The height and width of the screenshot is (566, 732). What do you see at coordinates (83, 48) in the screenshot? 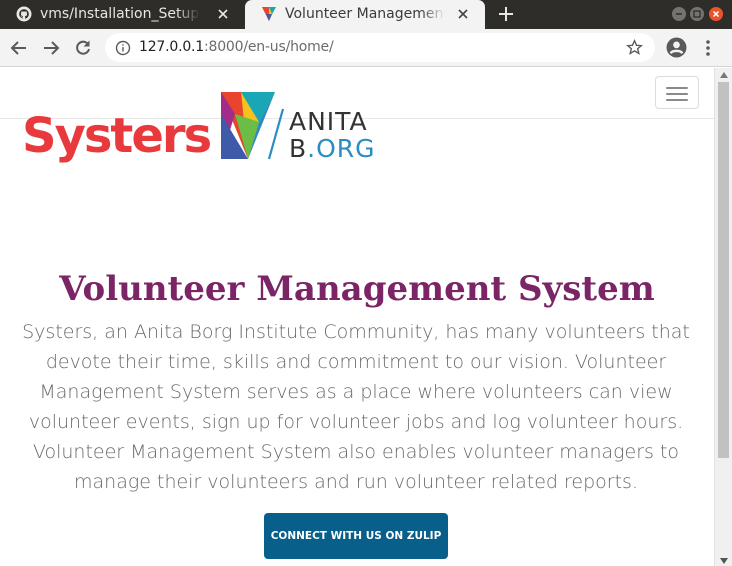
I see `reload-icon` at bounding box center [83, 48].